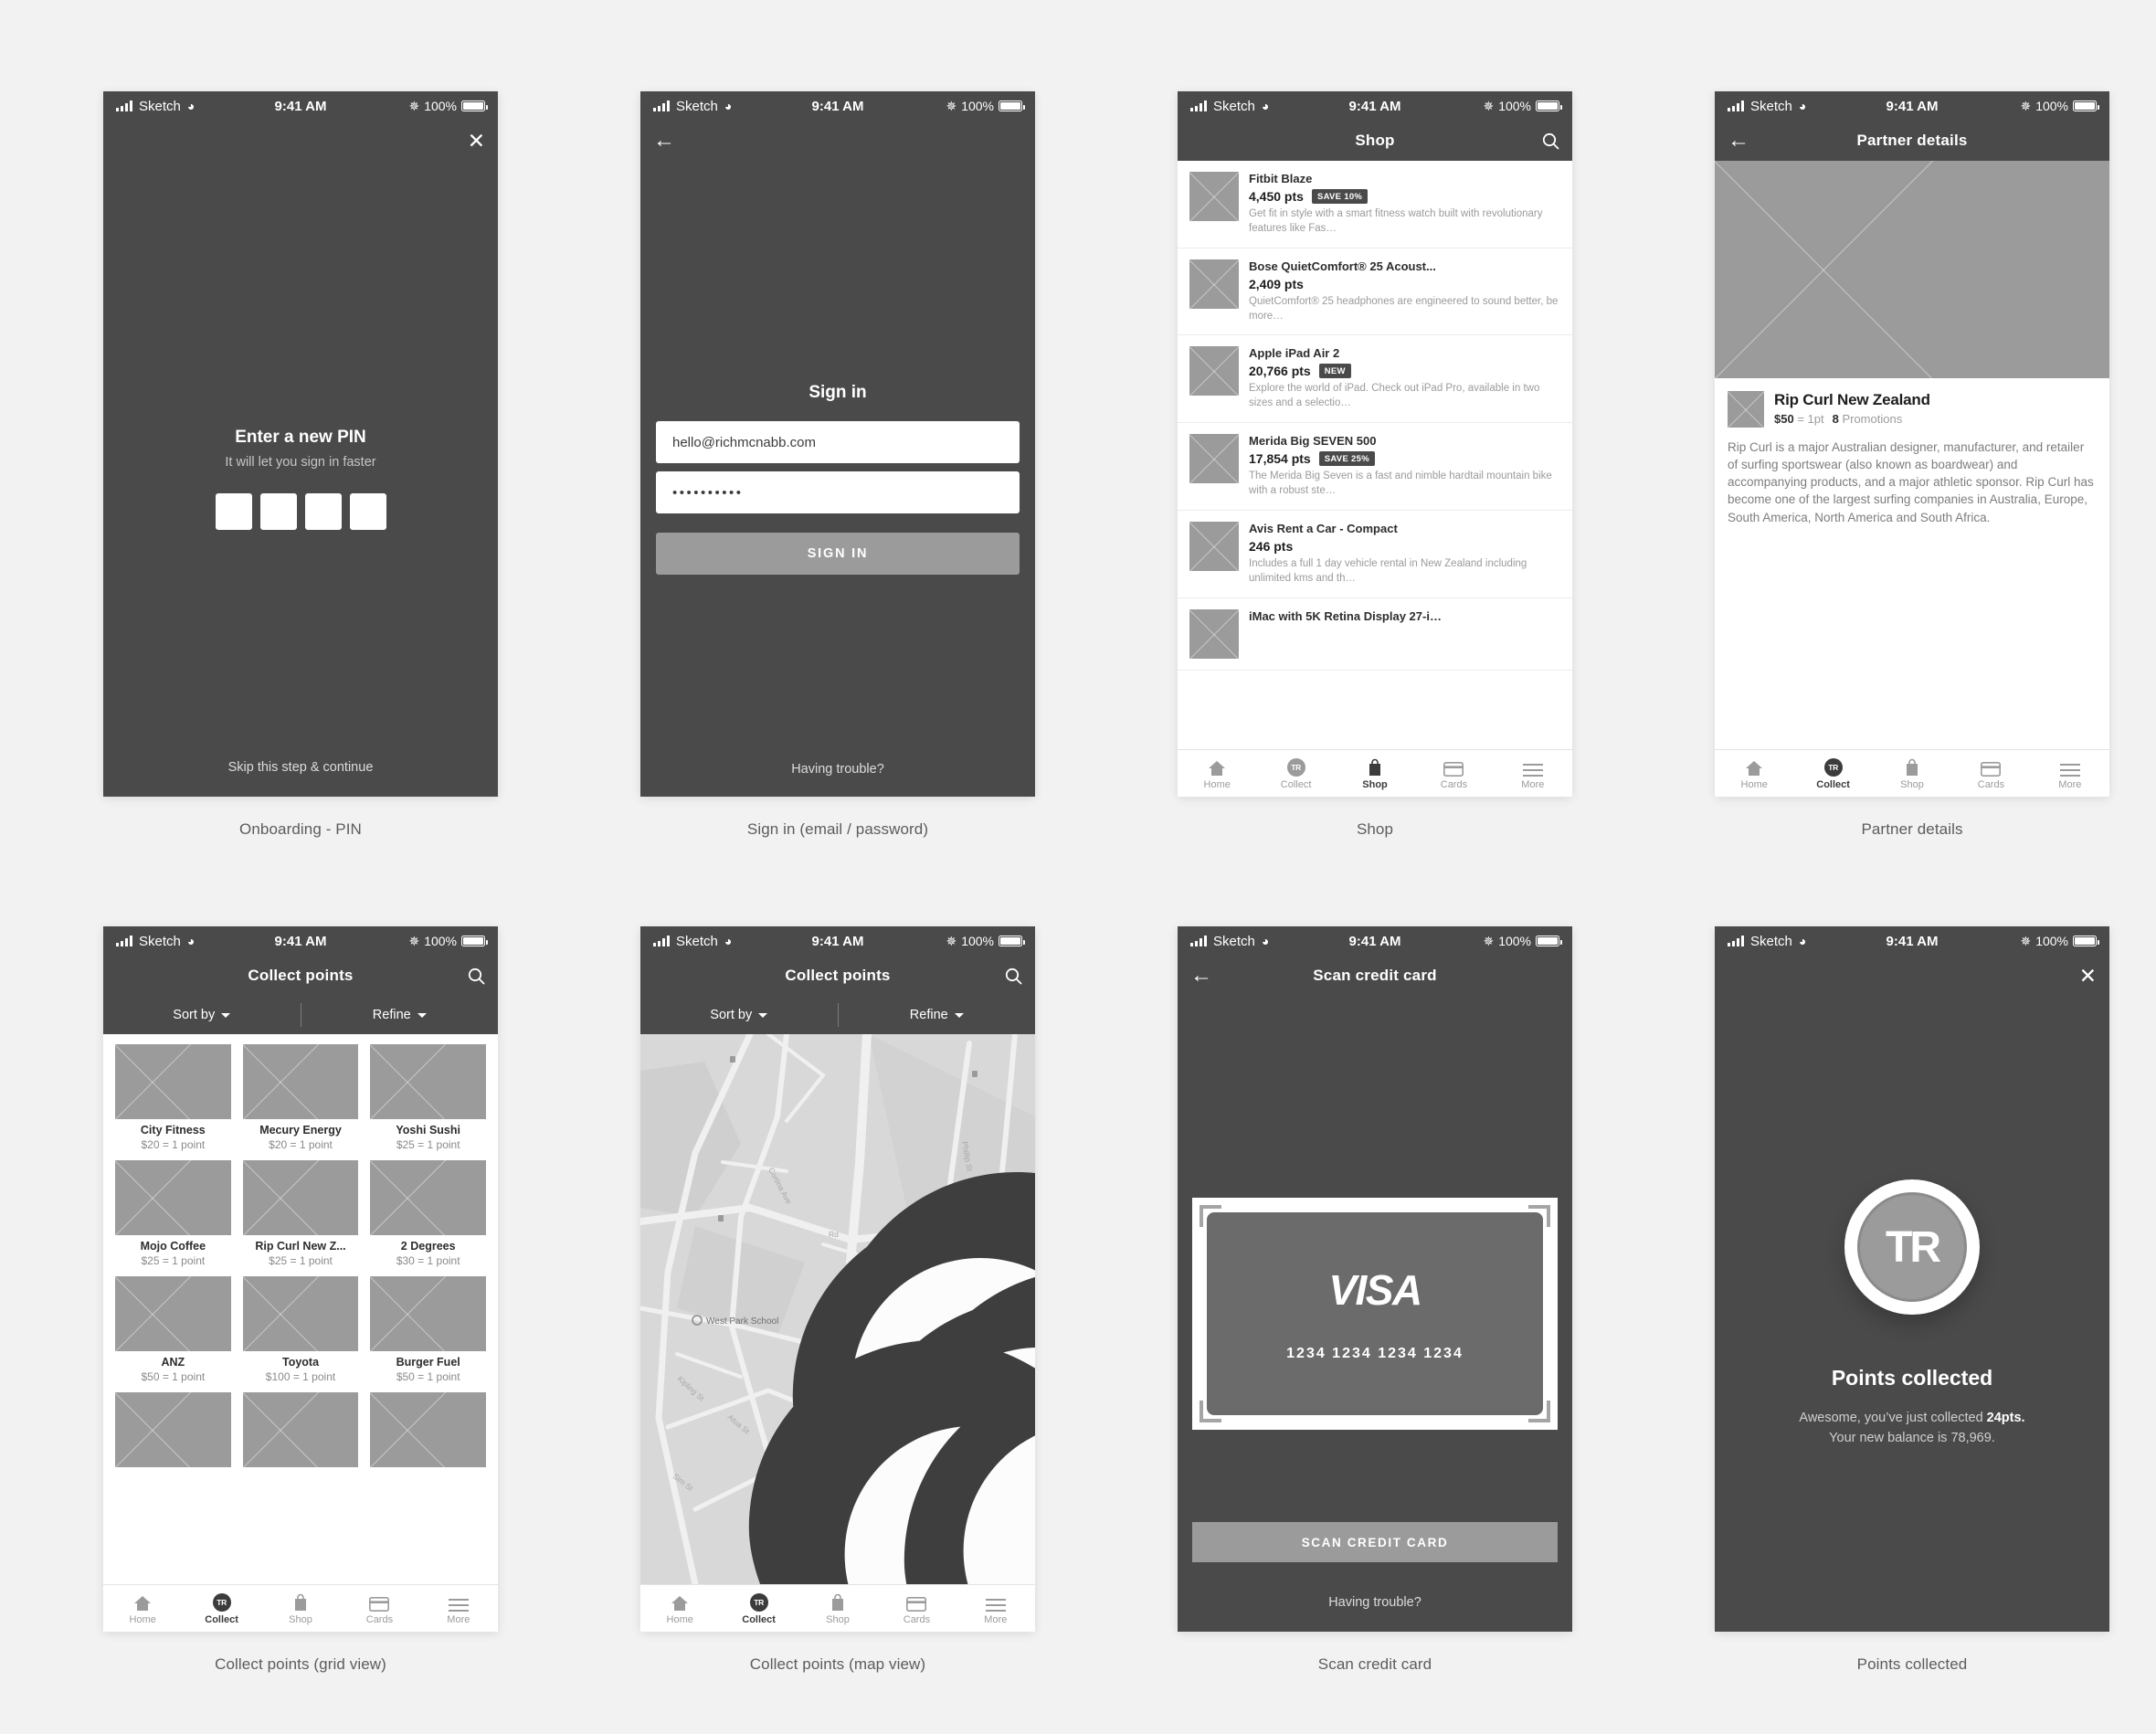 Image resolution: width=2156 pixels, height=1734 pixels. What do you see at coordinates (300, 462) in the screenshot?
I see `page-subtitle: It will let you sign in faster` at bounding box center [300, 462].